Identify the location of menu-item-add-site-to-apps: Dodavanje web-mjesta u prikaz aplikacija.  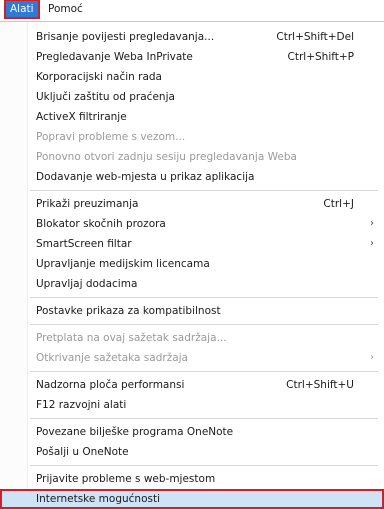
(192, 177).